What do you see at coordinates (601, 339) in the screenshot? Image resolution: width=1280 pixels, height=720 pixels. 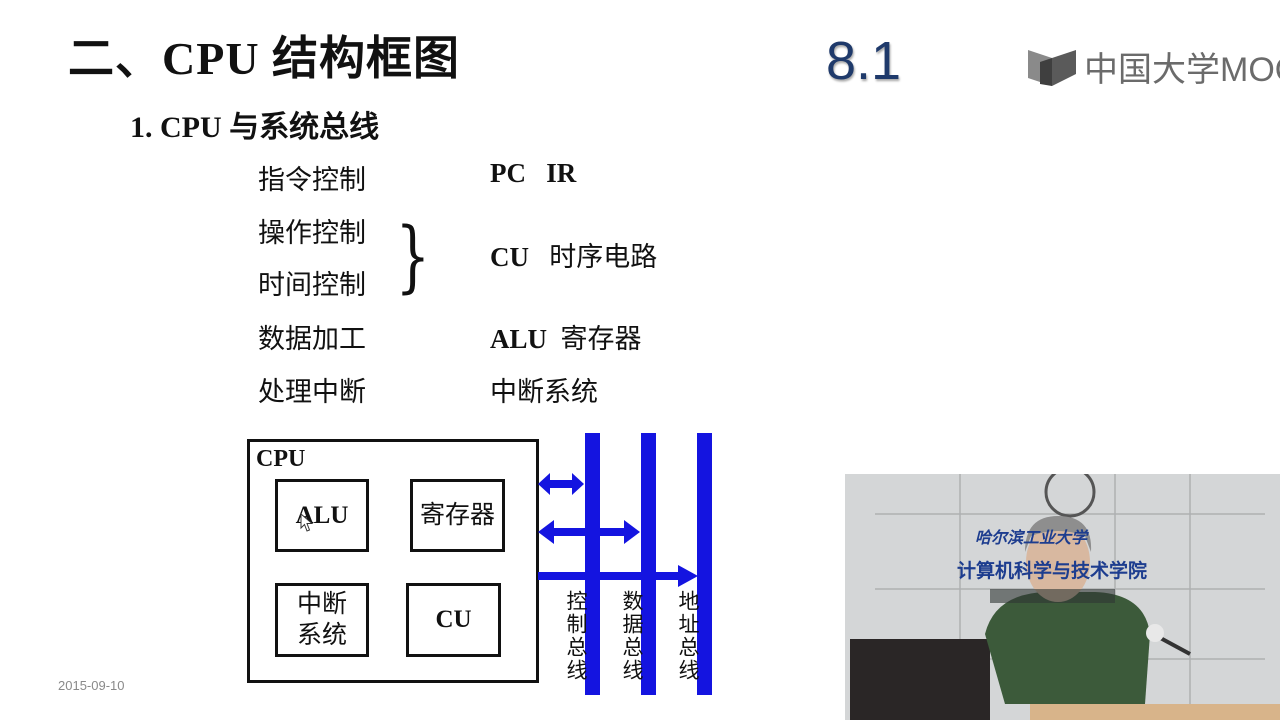 I see `registers-label: 寄存器` at bounding box center [601, 339].